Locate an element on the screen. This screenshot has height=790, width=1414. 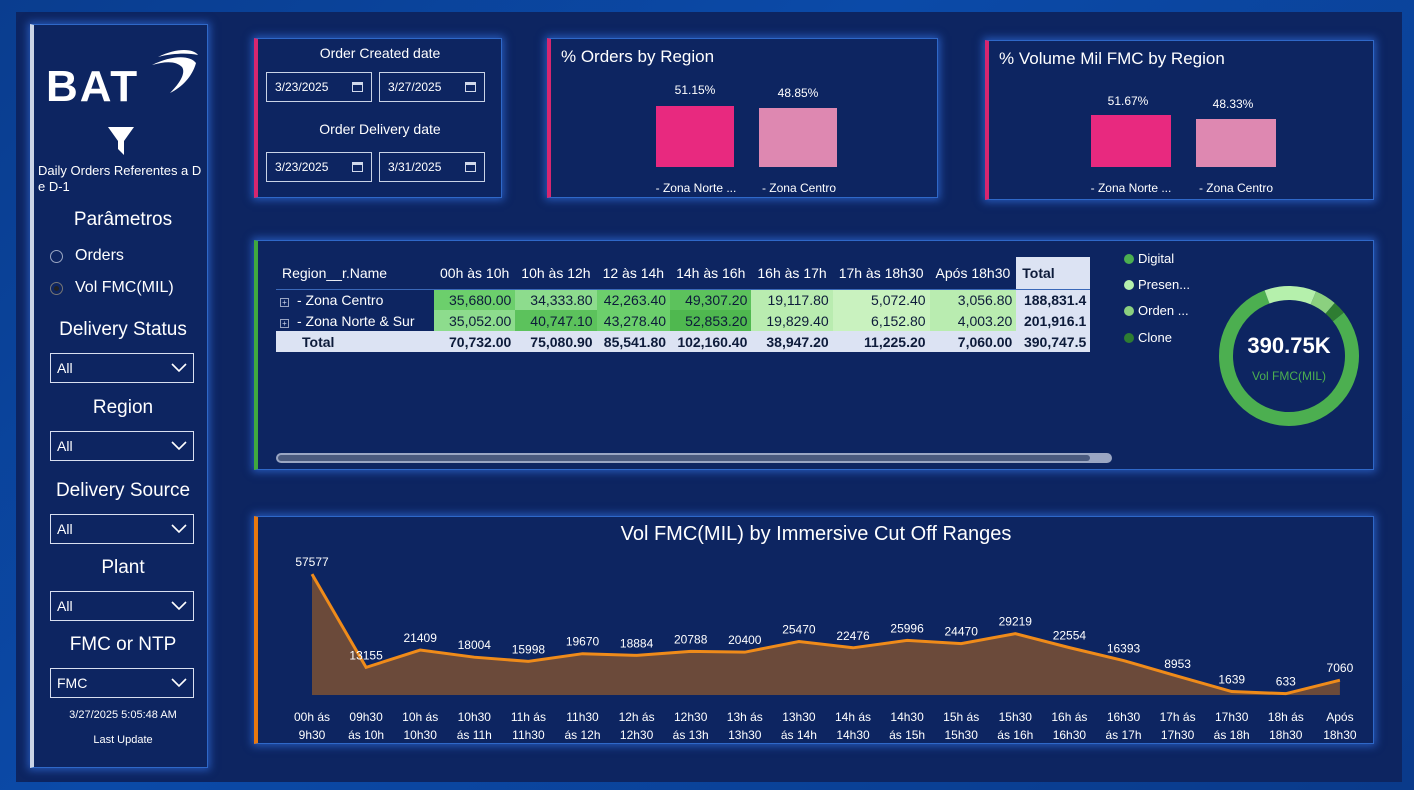
radio-circle is located at coordinates (56, 256).